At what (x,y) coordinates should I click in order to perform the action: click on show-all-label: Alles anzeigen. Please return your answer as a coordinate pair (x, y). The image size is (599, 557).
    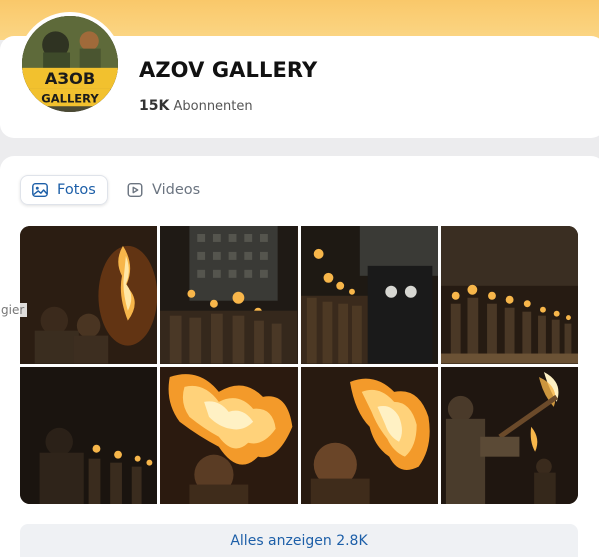
    Looking at the image, I should click on (281, 540).